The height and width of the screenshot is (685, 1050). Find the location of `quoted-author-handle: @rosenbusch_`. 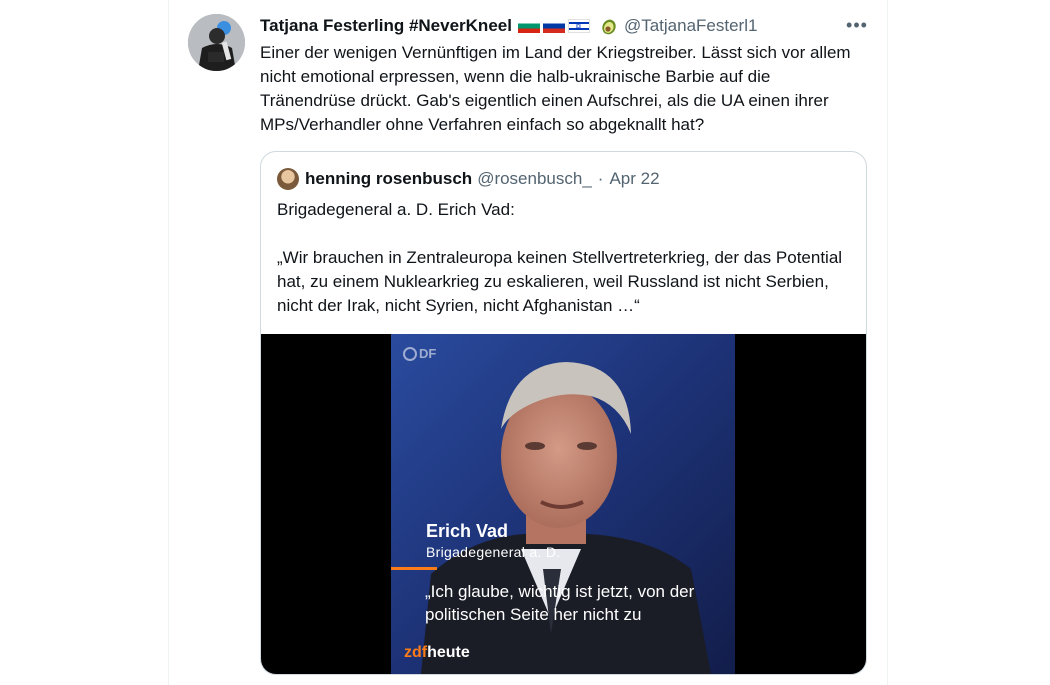

quoted-author-handle: @rosenbusch_ is located at coordinates (534, 179).